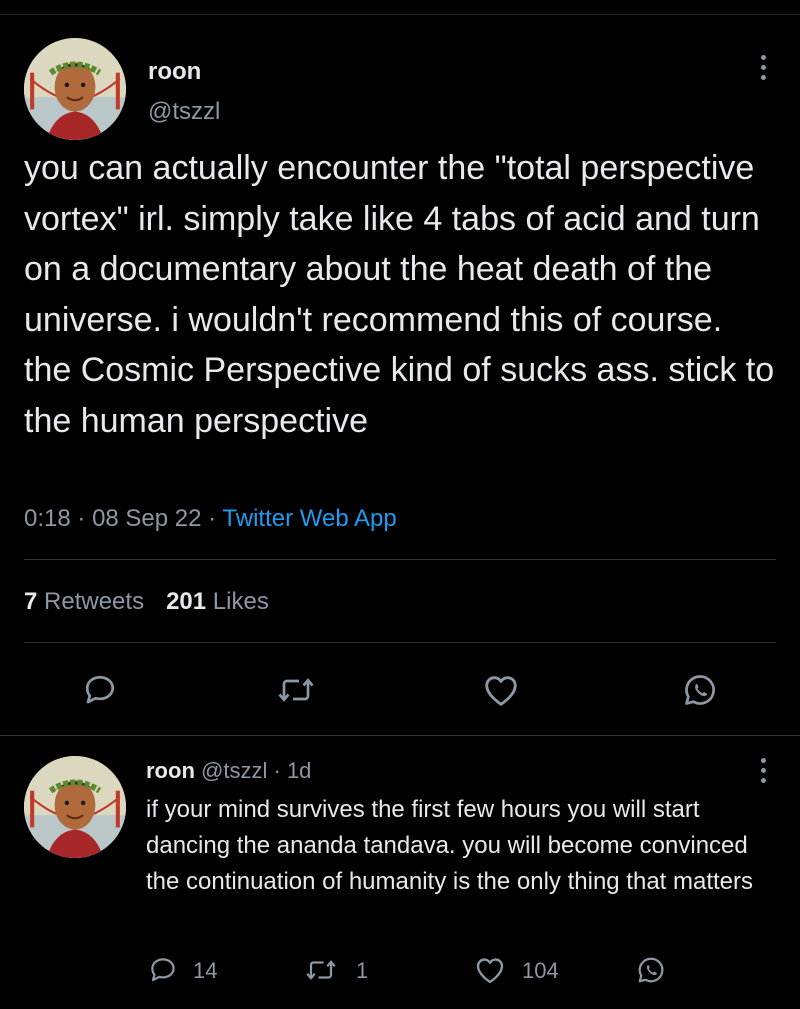 The height and width of the screenshot is (1009, 800). I want to click on retweets-stat: 7 Retweets, so click(84, 601).